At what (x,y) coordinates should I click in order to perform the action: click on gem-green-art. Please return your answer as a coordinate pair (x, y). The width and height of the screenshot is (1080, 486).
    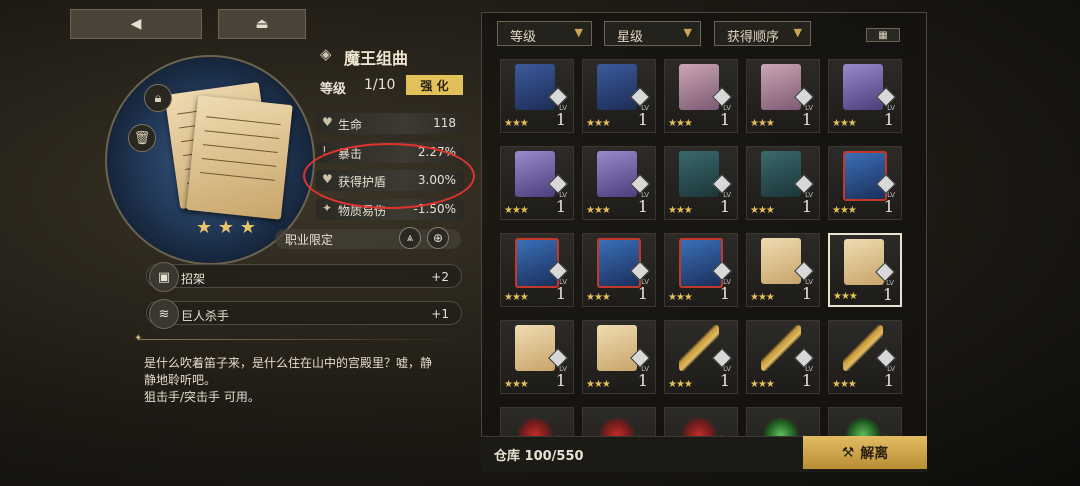
    Looking at the image, I should click on (781, 424).